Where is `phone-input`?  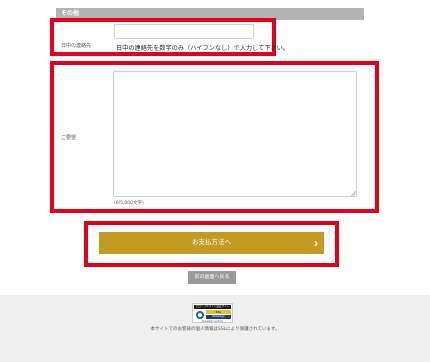
phone-input is located at coordinates (184, 31).